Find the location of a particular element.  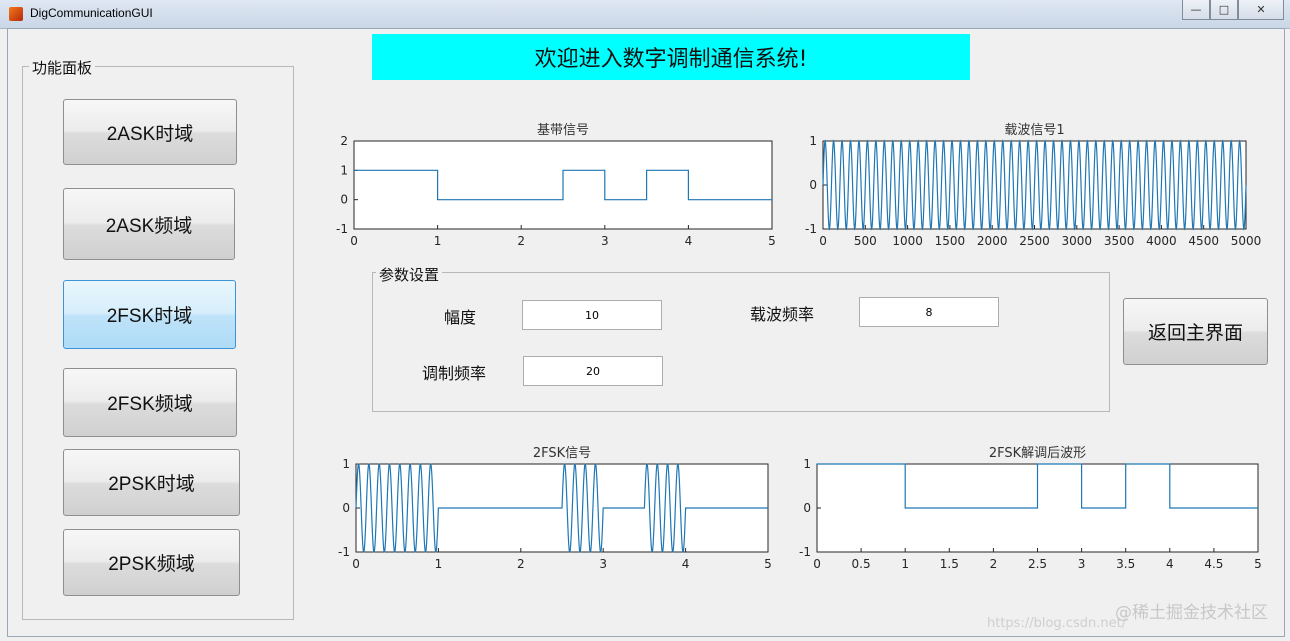

watermark: @稀土掘金技术社区 is located at coordinates (1191, 613).